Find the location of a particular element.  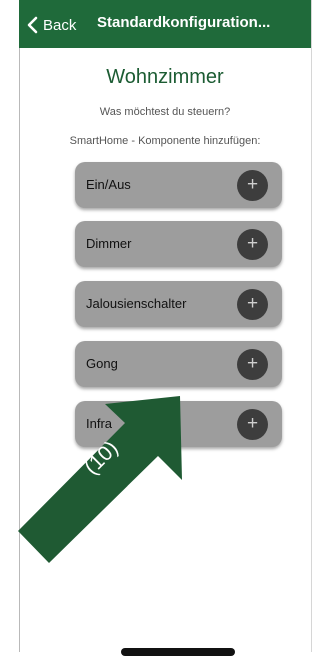

component-button-infrarot: Infra + is located at coordinates (178, 424).